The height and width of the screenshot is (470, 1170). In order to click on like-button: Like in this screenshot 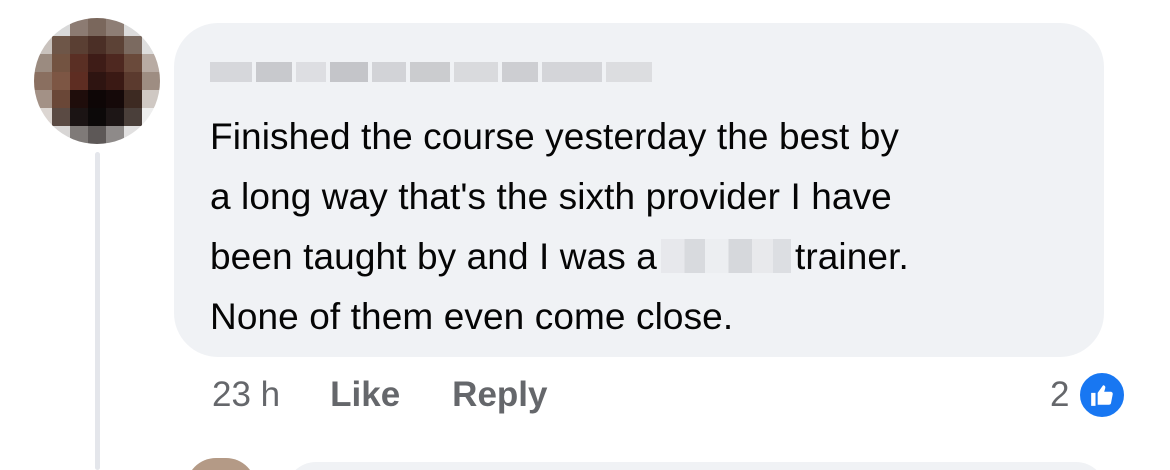, I will do `click(365, 395)`.